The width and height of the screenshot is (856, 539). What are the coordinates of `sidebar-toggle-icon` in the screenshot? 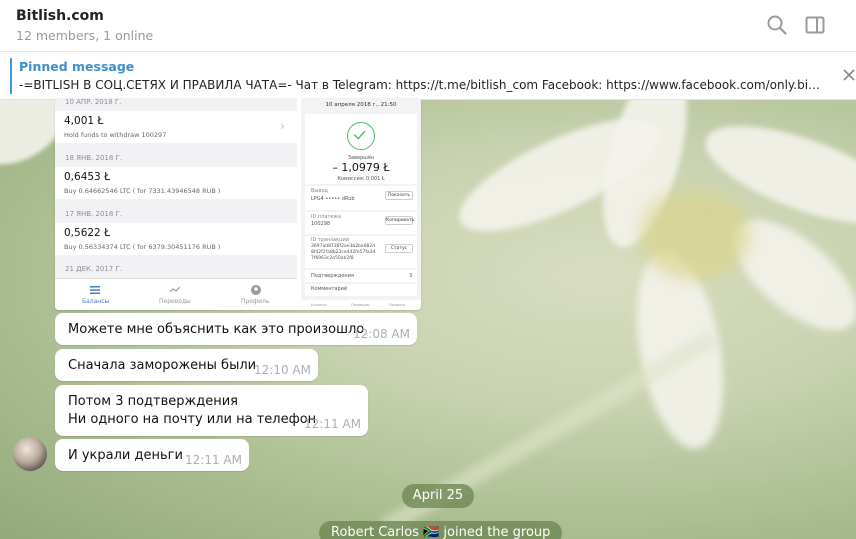 It's located at (815, 25).